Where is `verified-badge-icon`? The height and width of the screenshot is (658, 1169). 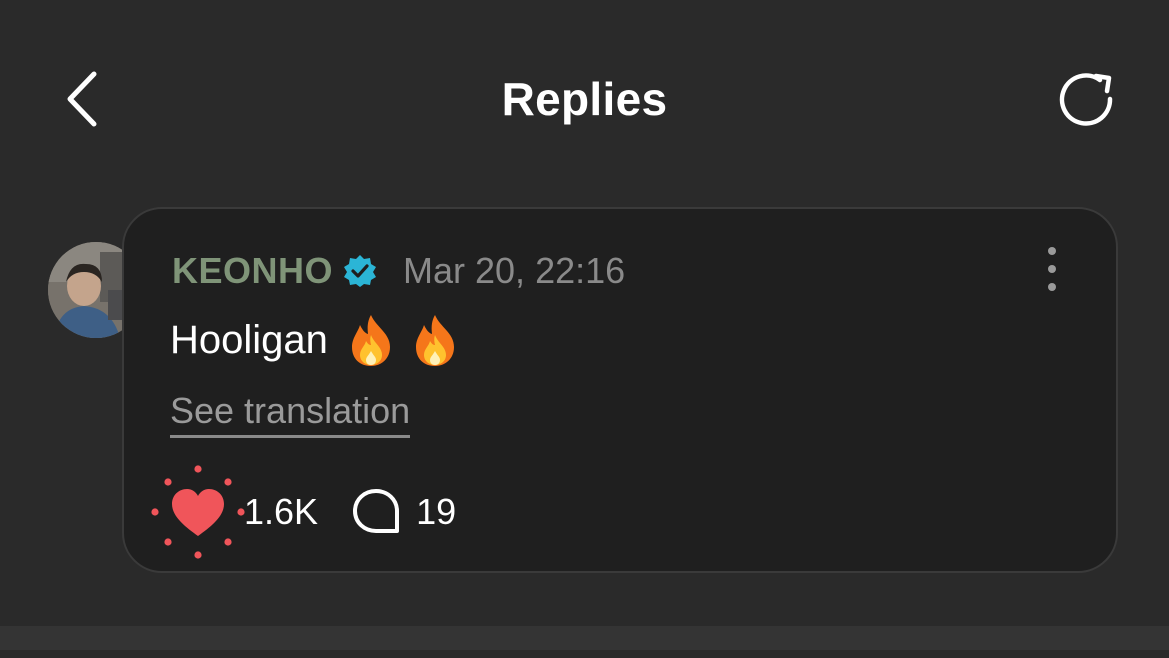 verified-badge-icon is located at coordinates (360, 271).